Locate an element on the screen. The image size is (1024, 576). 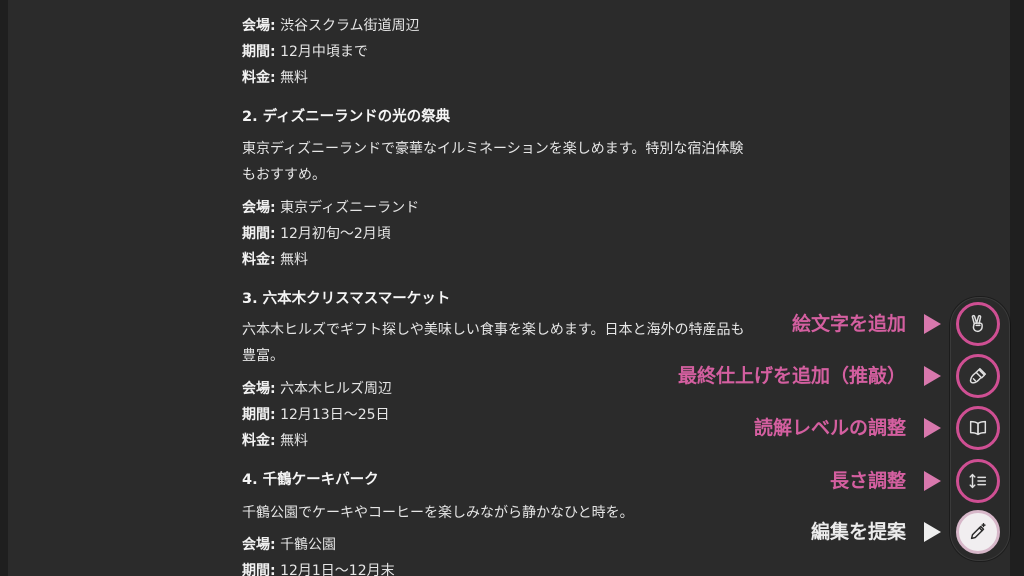
peace-hand-icon is located at coordinates (977, 324).